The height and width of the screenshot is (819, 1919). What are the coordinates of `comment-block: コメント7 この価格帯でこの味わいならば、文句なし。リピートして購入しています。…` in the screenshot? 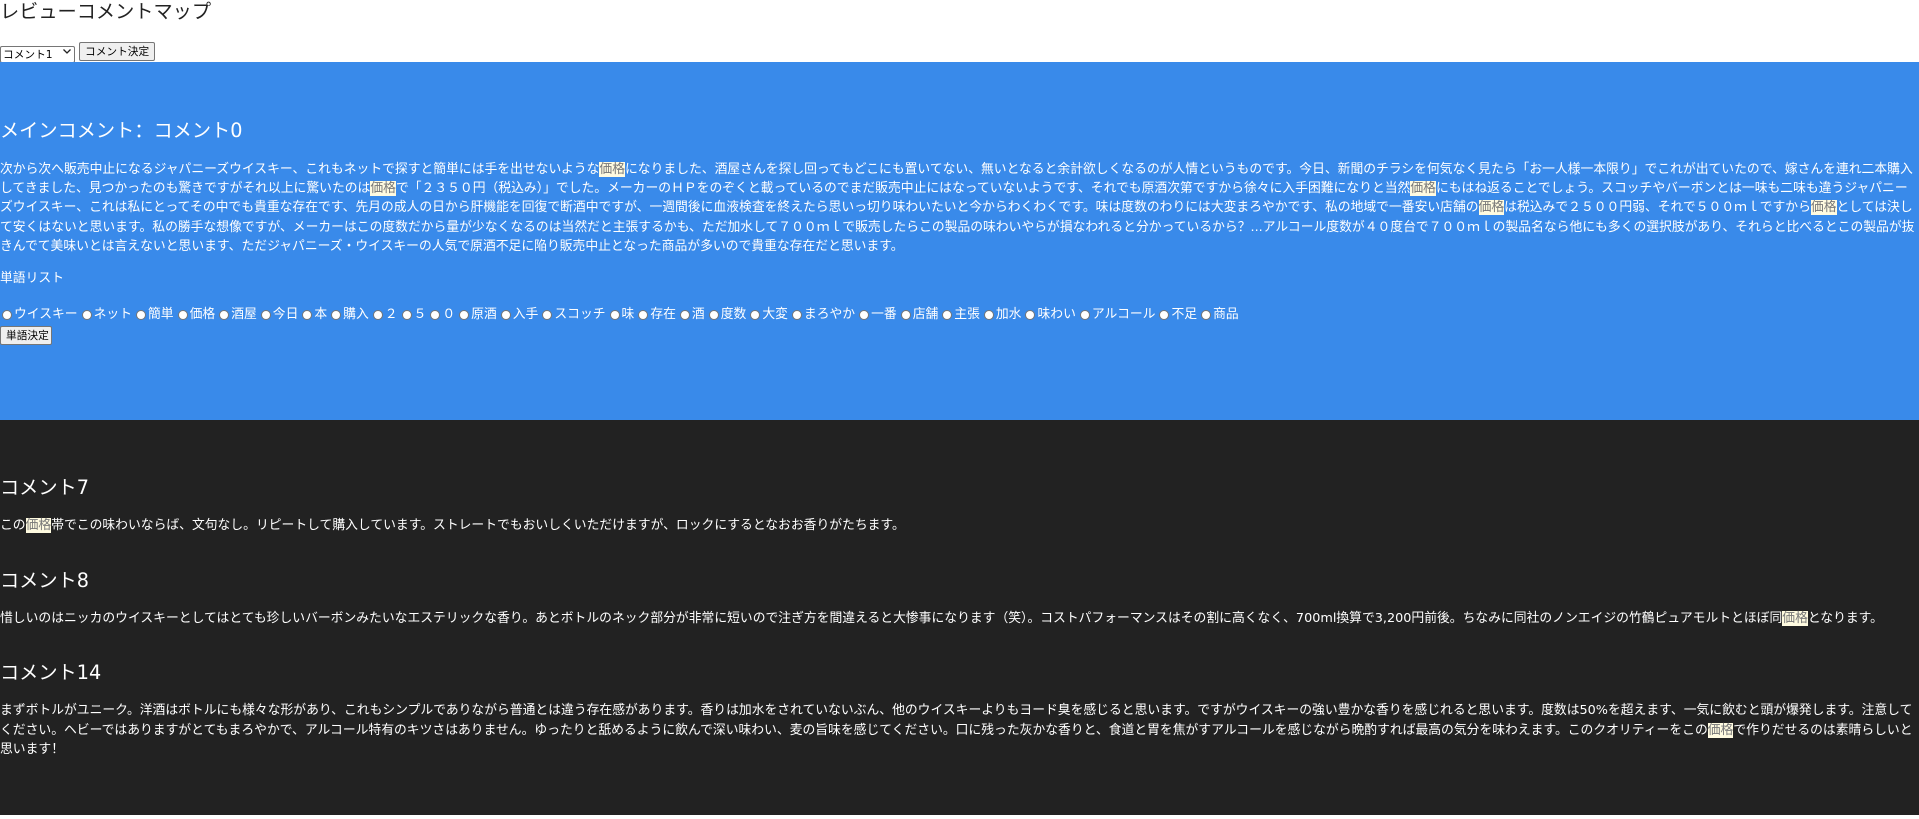 It's located at (957, 505).